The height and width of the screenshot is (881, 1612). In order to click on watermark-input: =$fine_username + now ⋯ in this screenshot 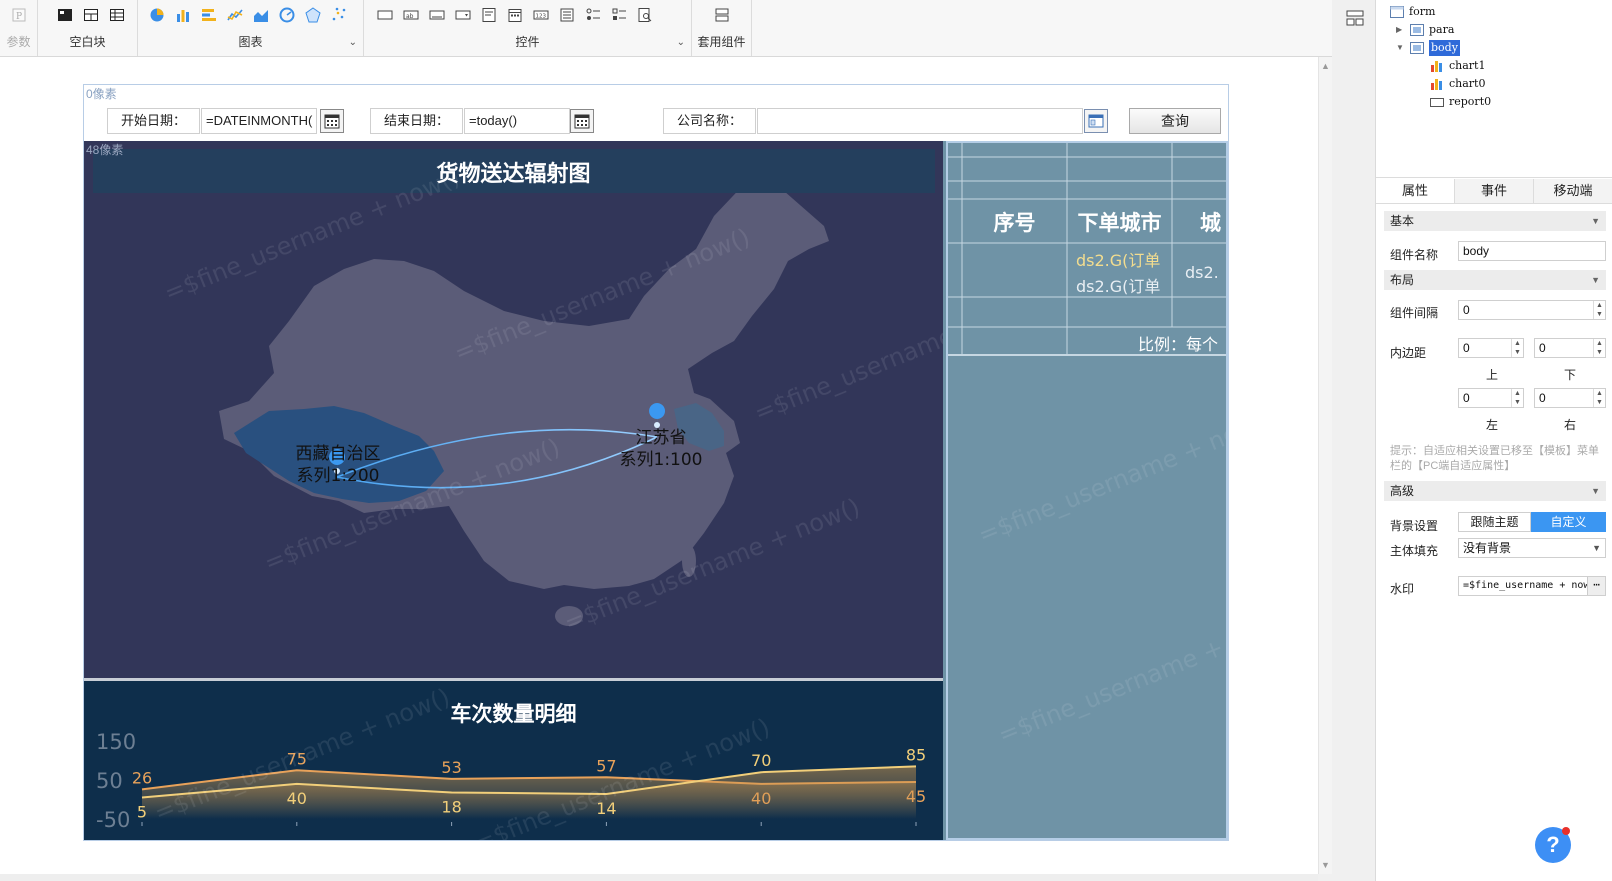, I will do `click(1532, 586)`.